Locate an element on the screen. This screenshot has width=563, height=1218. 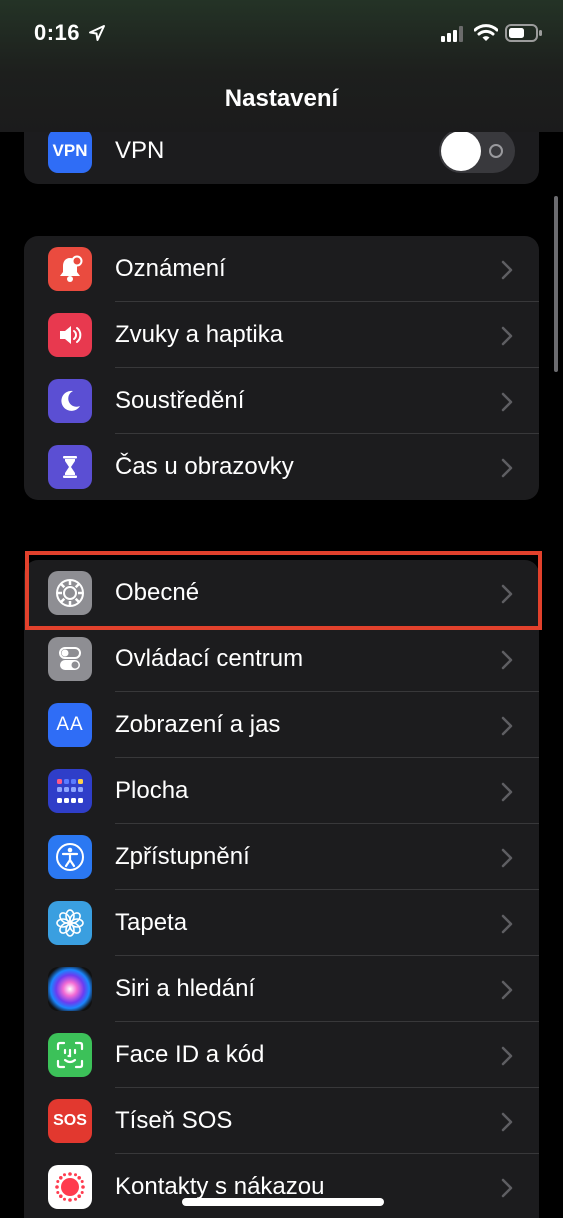
battery-icon is located at coordinates (523, 33).